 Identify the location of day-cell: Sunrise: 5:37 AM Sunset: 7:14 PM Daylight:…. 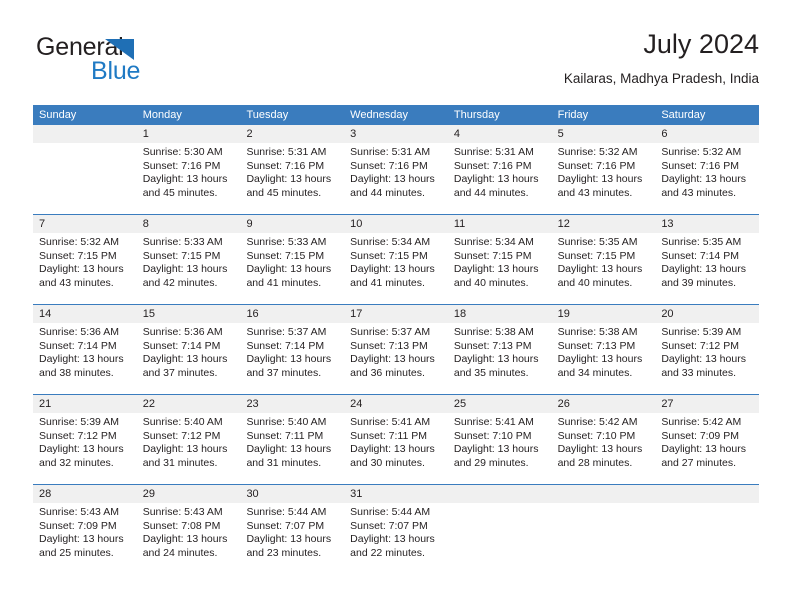
(292, 358).